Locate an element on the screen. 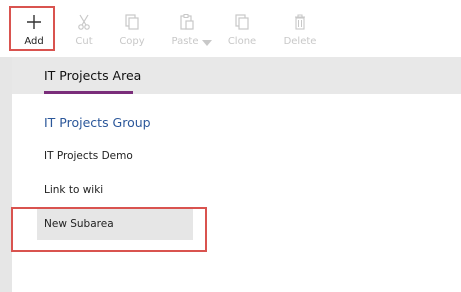 This screenshot has height=292, width=461. new-subarea-highlight-box is located at coordinates (109, 229).